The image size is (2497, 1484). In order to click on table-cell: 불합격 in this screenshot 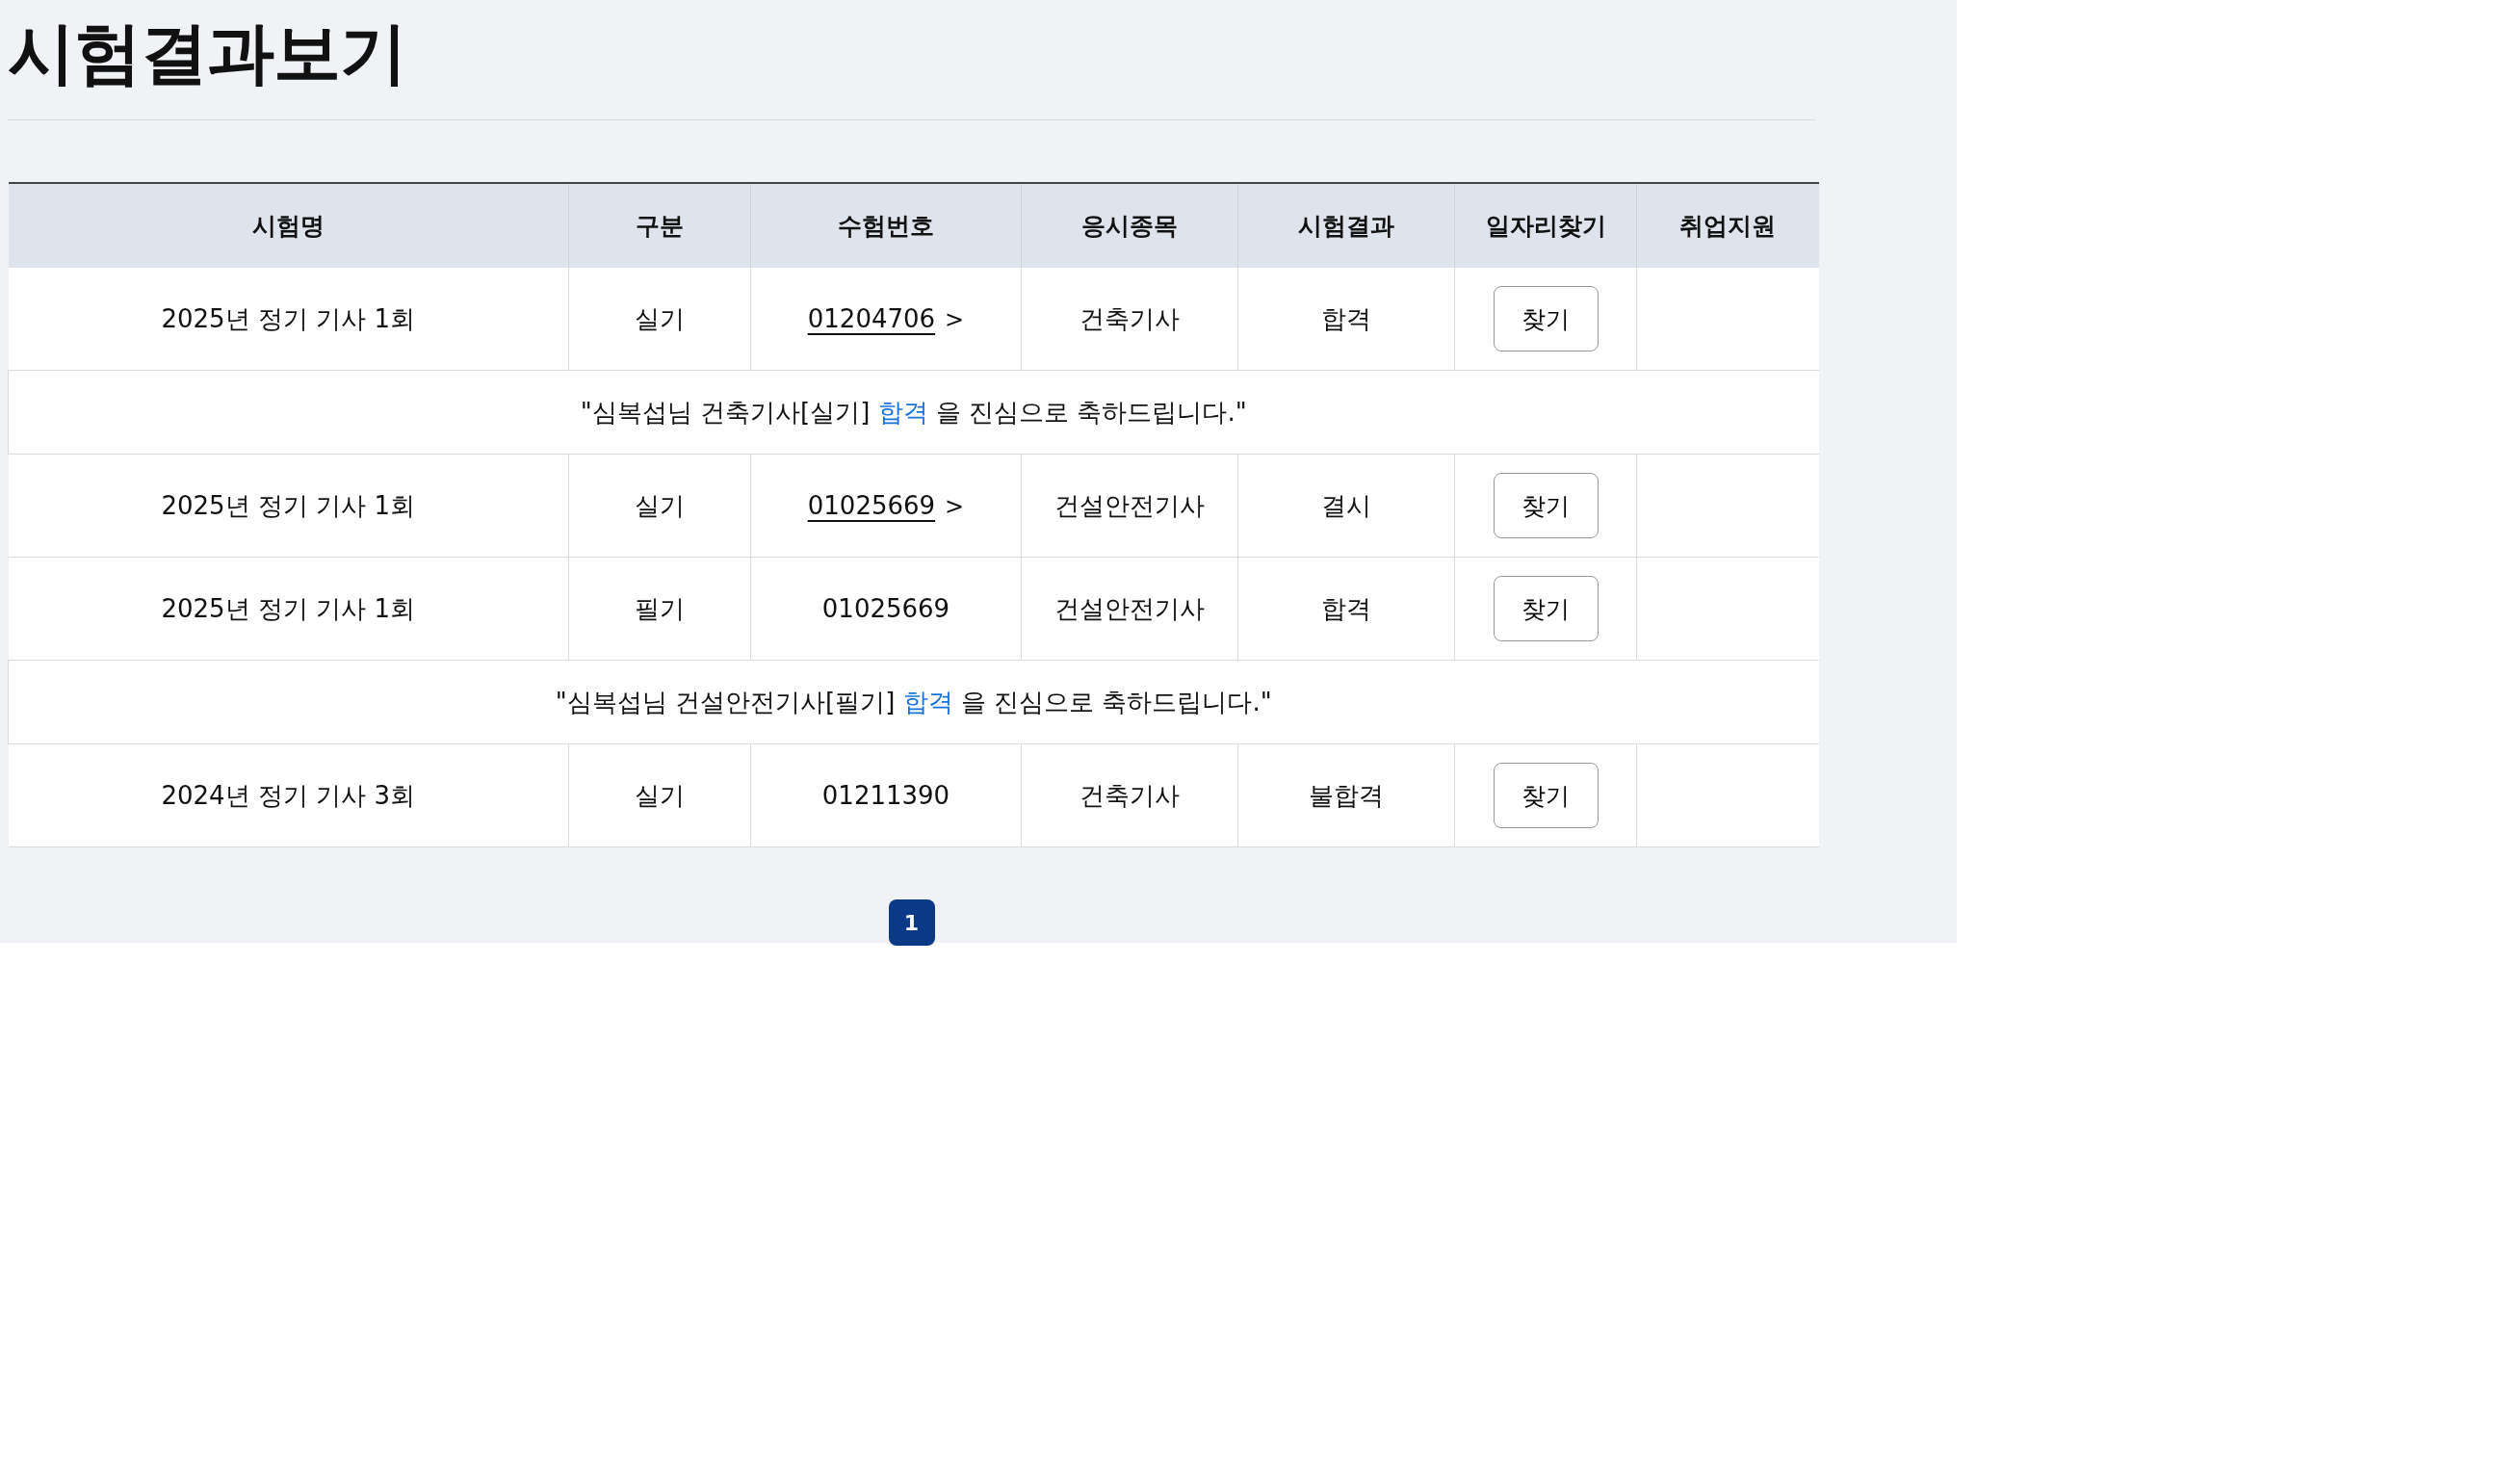, I will do `click(1346, 795)`.